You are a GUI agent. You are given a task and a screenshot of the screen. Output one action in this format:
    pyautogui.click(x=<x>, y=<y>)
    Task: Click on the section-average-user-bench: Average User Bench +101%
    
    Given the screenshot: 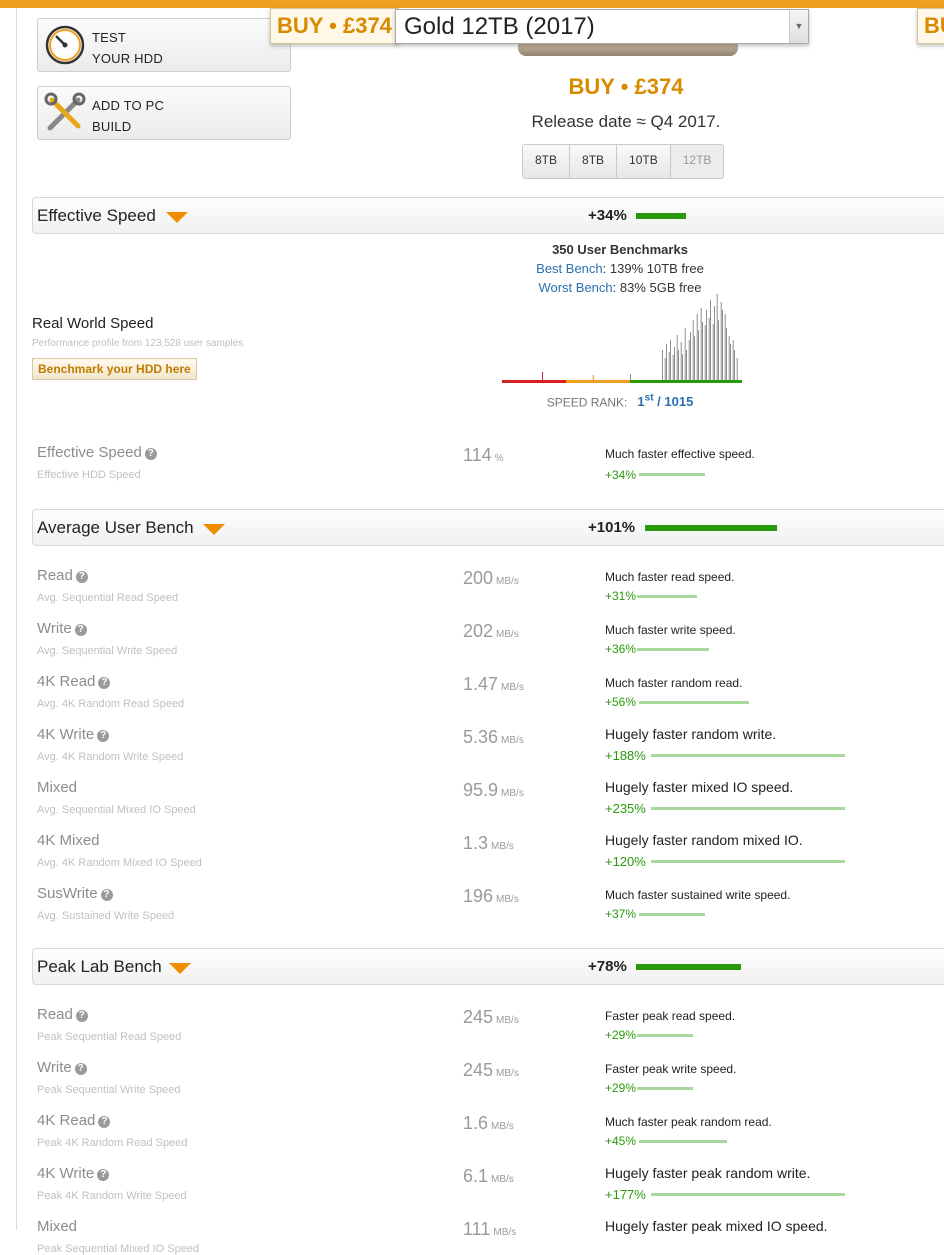 What is the action you would take?
    pyautogui.click(x=488, y=527)
    